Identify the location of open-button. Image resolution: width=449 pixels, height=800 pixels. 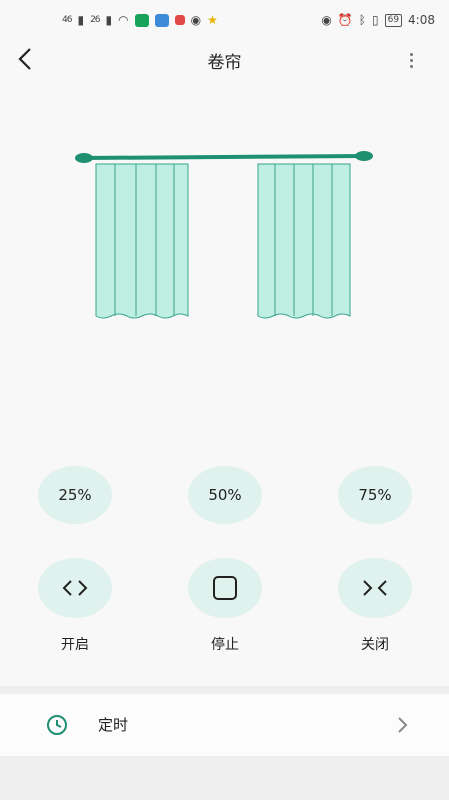
(75, 588).